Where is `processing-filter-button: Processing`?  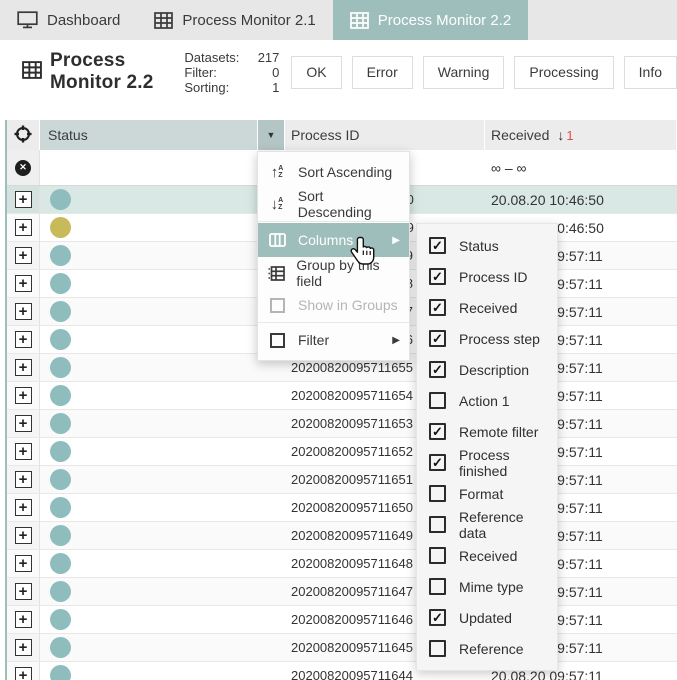 processing-filter-button: Processing is located at coordinates (564, 72).